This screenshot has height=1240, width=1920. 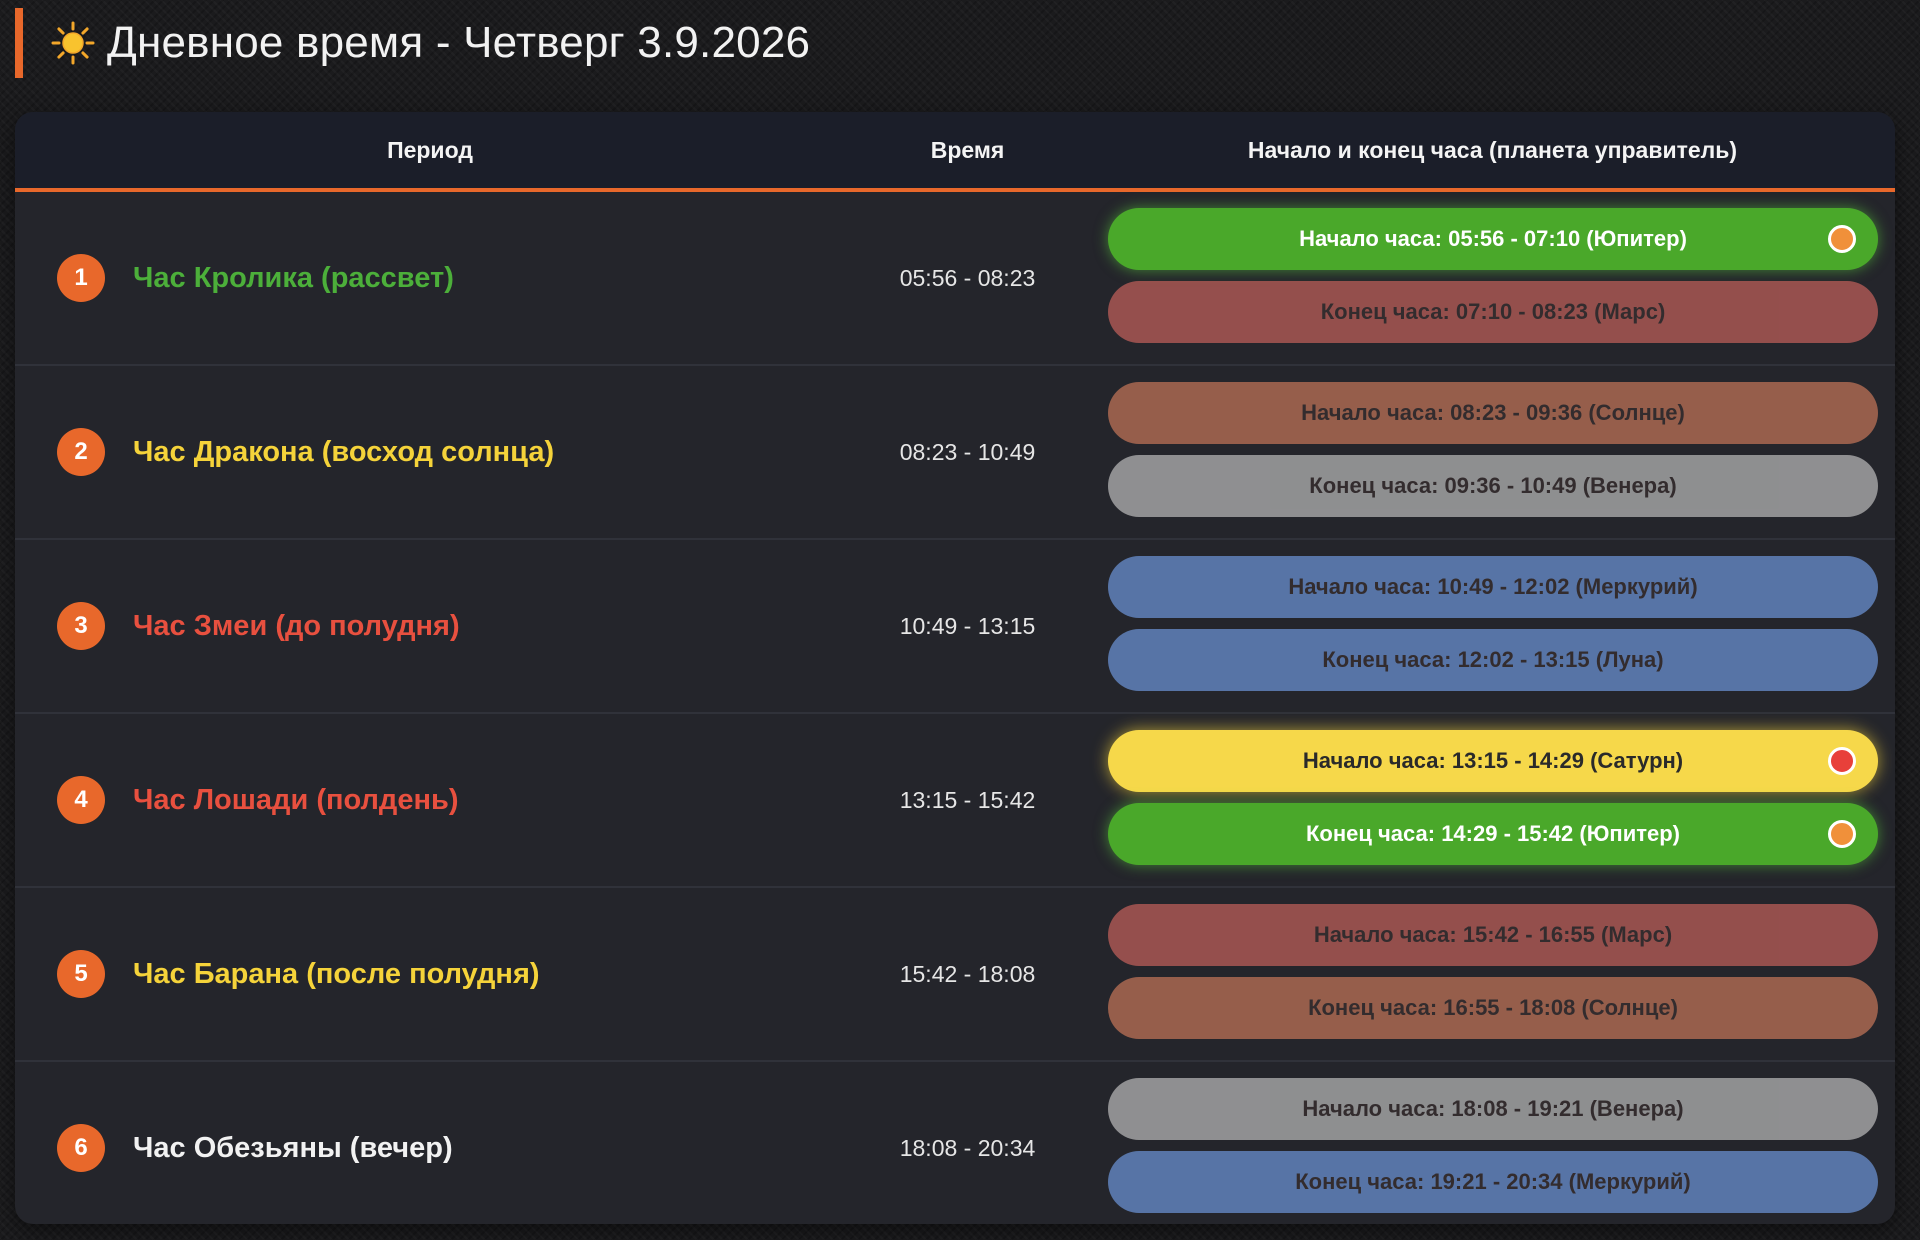 I want to click on hour-start-pill: Начало часа: 18:08 - 19:21 (Венера), so click(x=1493, y=1109).